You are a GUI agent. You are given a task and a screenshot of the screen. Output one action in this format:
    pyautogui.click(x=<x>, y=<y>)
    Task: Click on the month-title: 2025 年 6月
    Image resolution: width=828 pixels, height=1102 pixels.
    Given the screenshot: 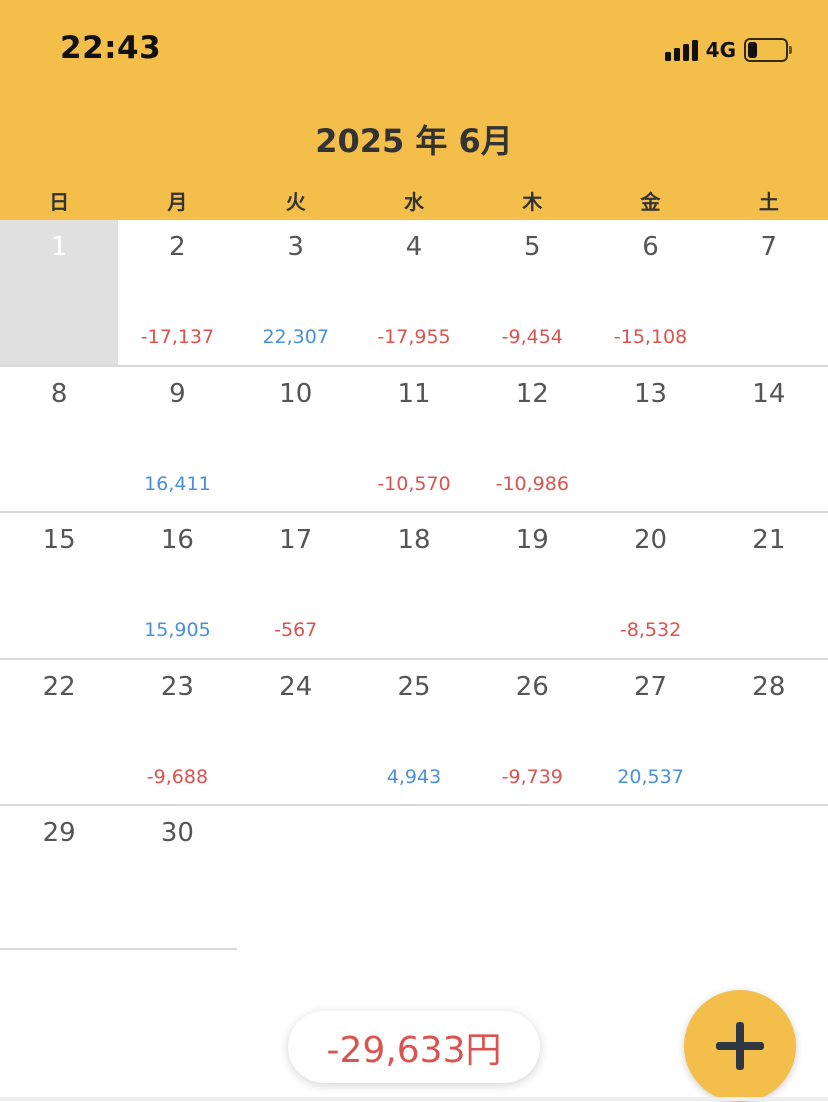 What is the action you would take?
    pyautogui.click(x=414, y=139)
    